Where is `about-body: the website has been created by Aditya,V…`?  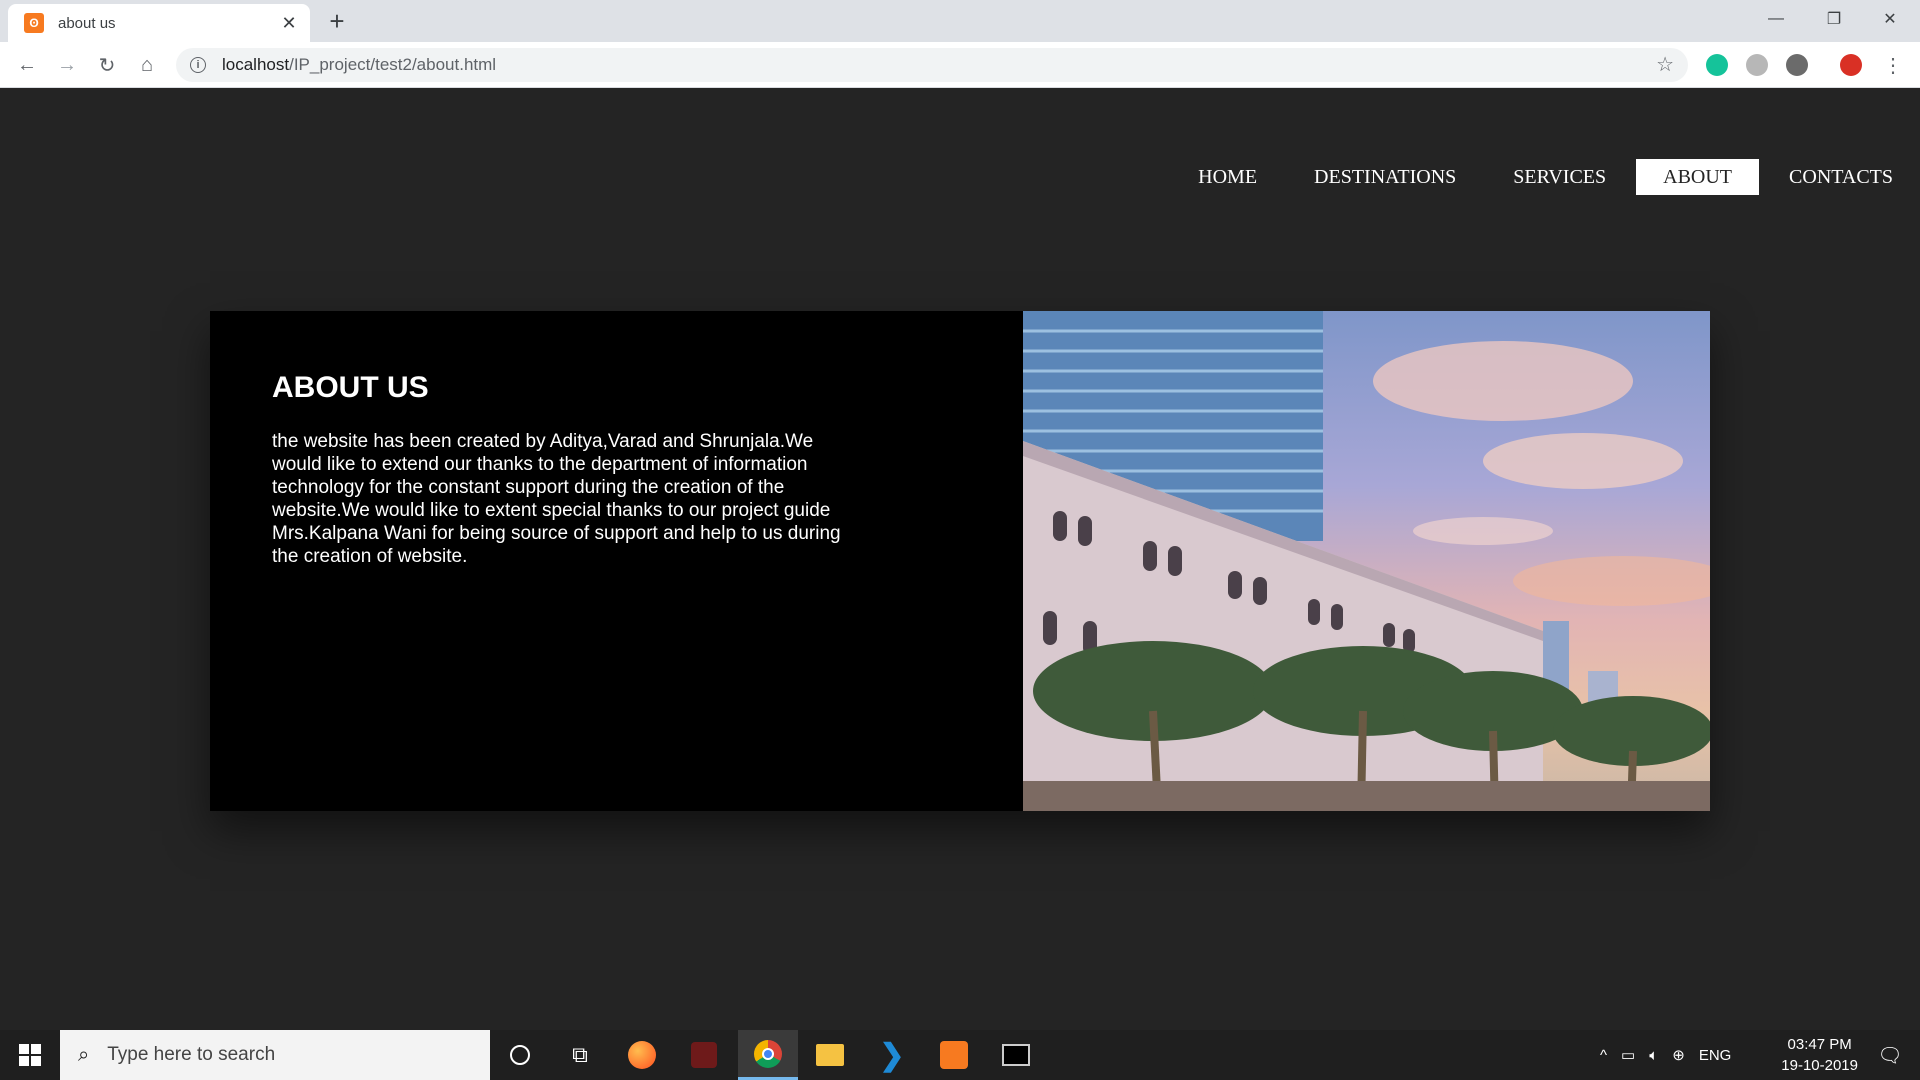 about-body: the website has been created by Aditya,V… is located at coordinates (556, 499).